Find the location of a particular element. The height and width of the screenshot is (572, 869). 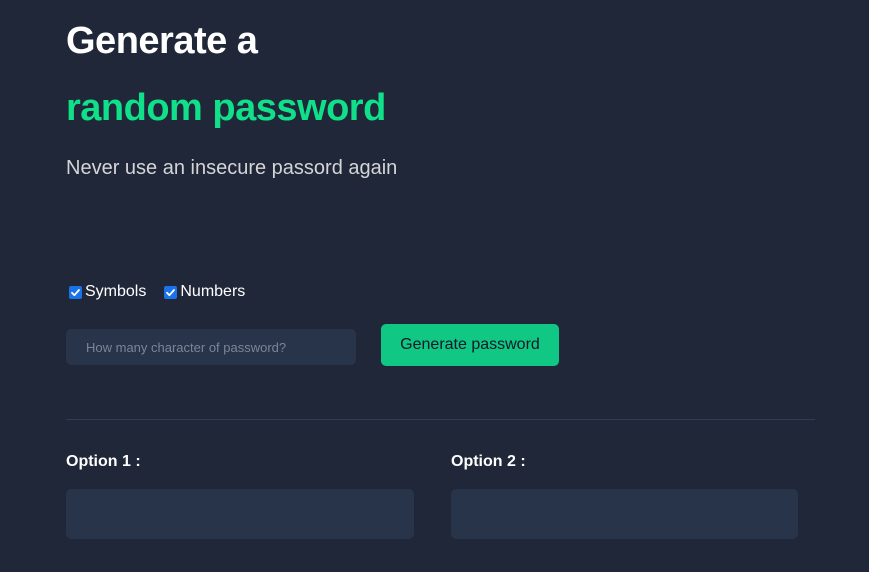

page-title-highlight: random password is located at coordinates (226, 108).